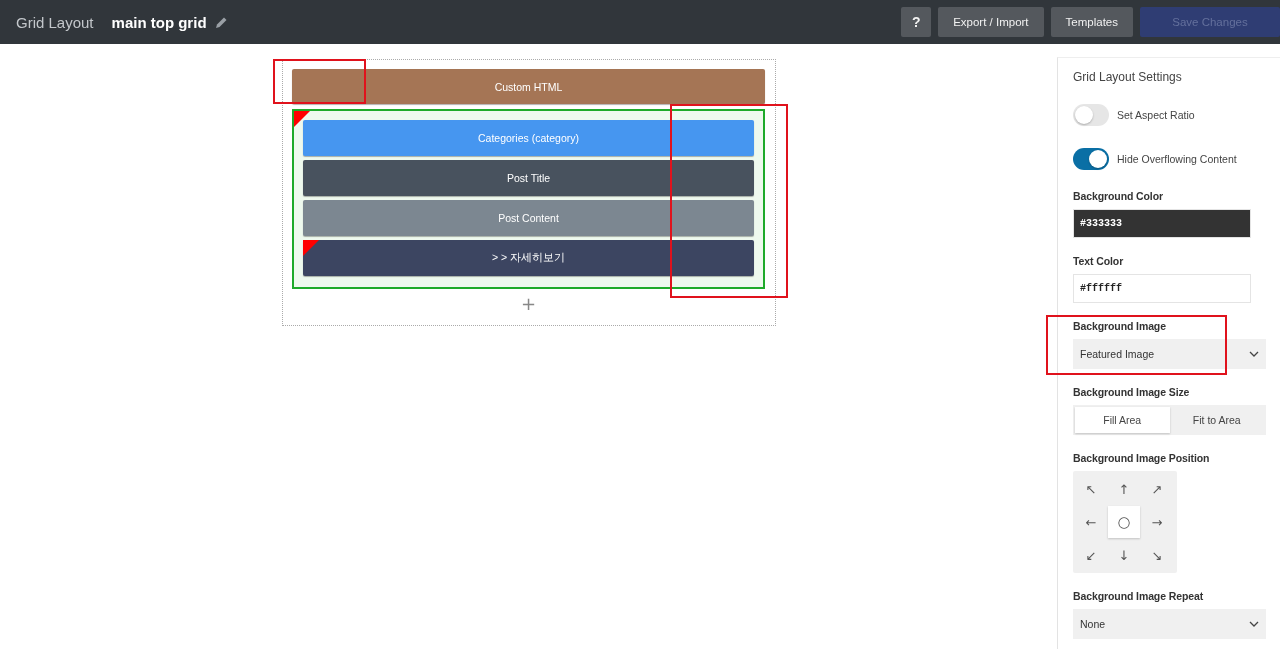  Describe the element at coordinates (1117, 354) in the screenshot. I see `dropdown-value: Featured Image` at that location.